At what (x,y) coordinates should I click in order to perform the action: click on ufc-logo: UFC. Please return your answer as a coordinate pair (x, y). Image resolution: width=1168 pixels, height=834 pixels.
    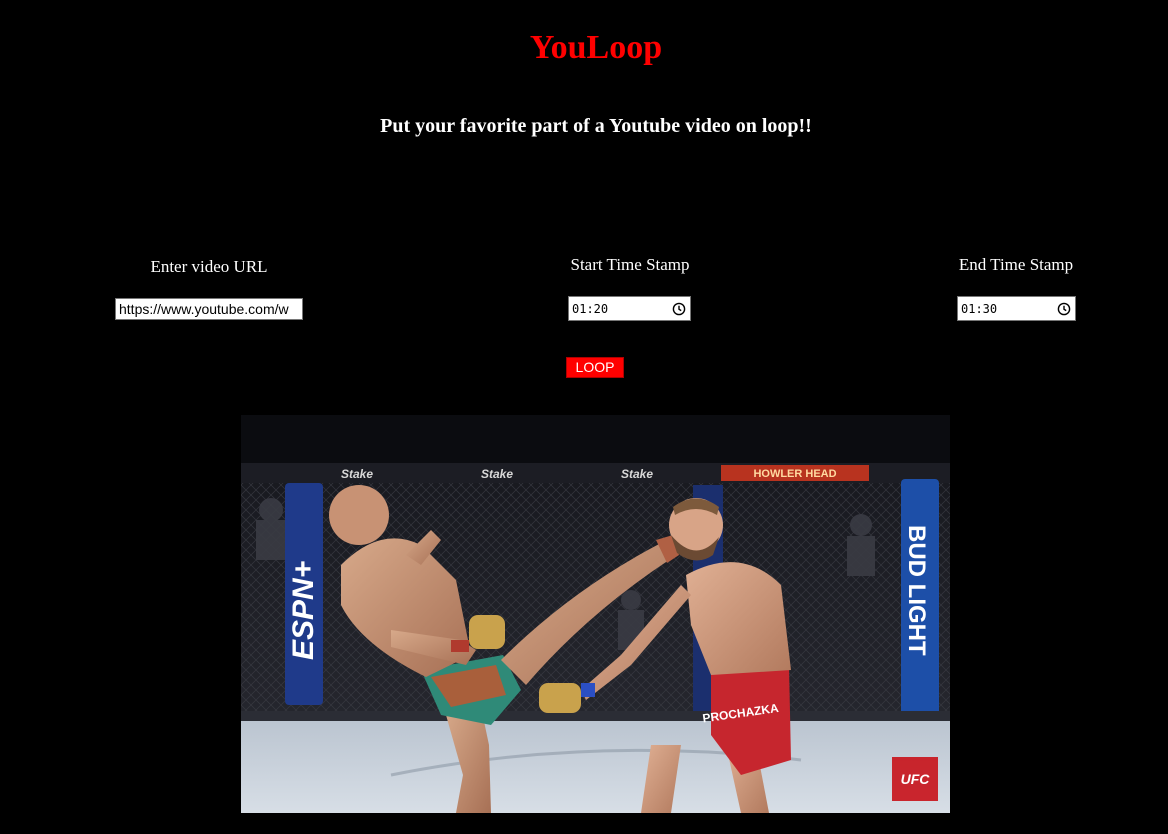
    Looking at the image, I should click on (916, 779).